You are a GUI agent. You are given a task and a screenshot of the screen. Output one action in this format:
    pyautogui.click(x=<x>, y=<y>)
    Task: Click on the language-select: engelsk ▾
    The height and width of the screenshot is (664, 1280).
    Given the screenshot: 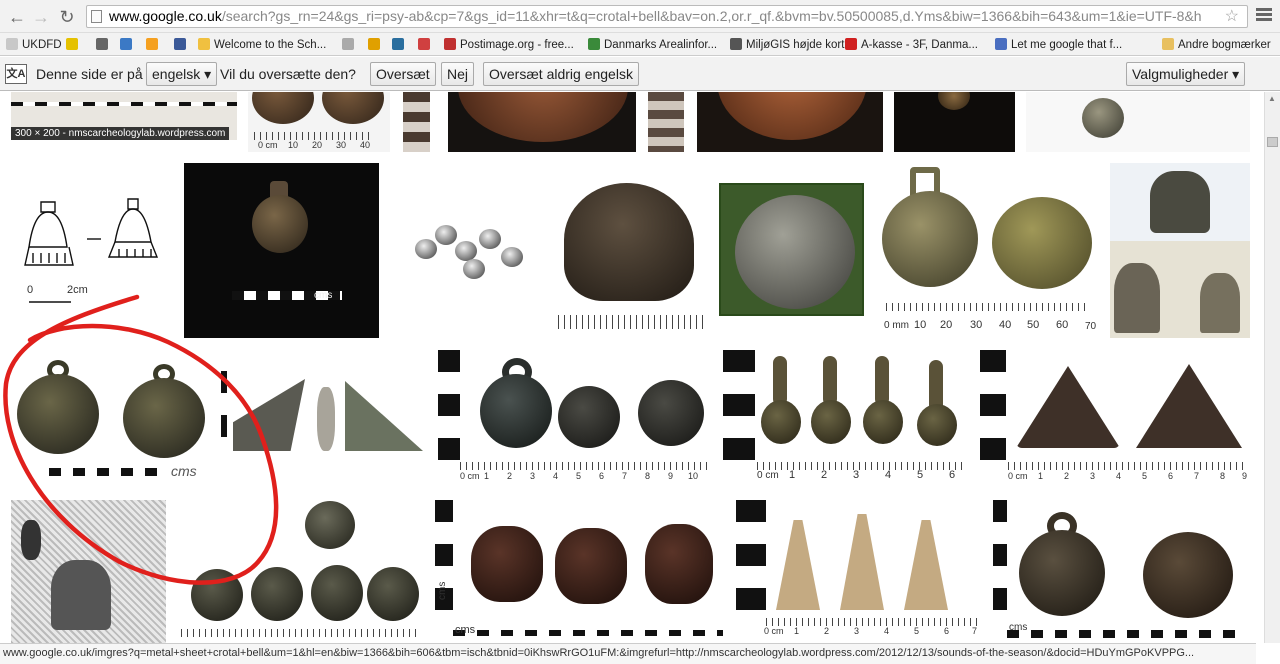 What is the action you would take?
    pyautogui.click(x=182, y=74)
    